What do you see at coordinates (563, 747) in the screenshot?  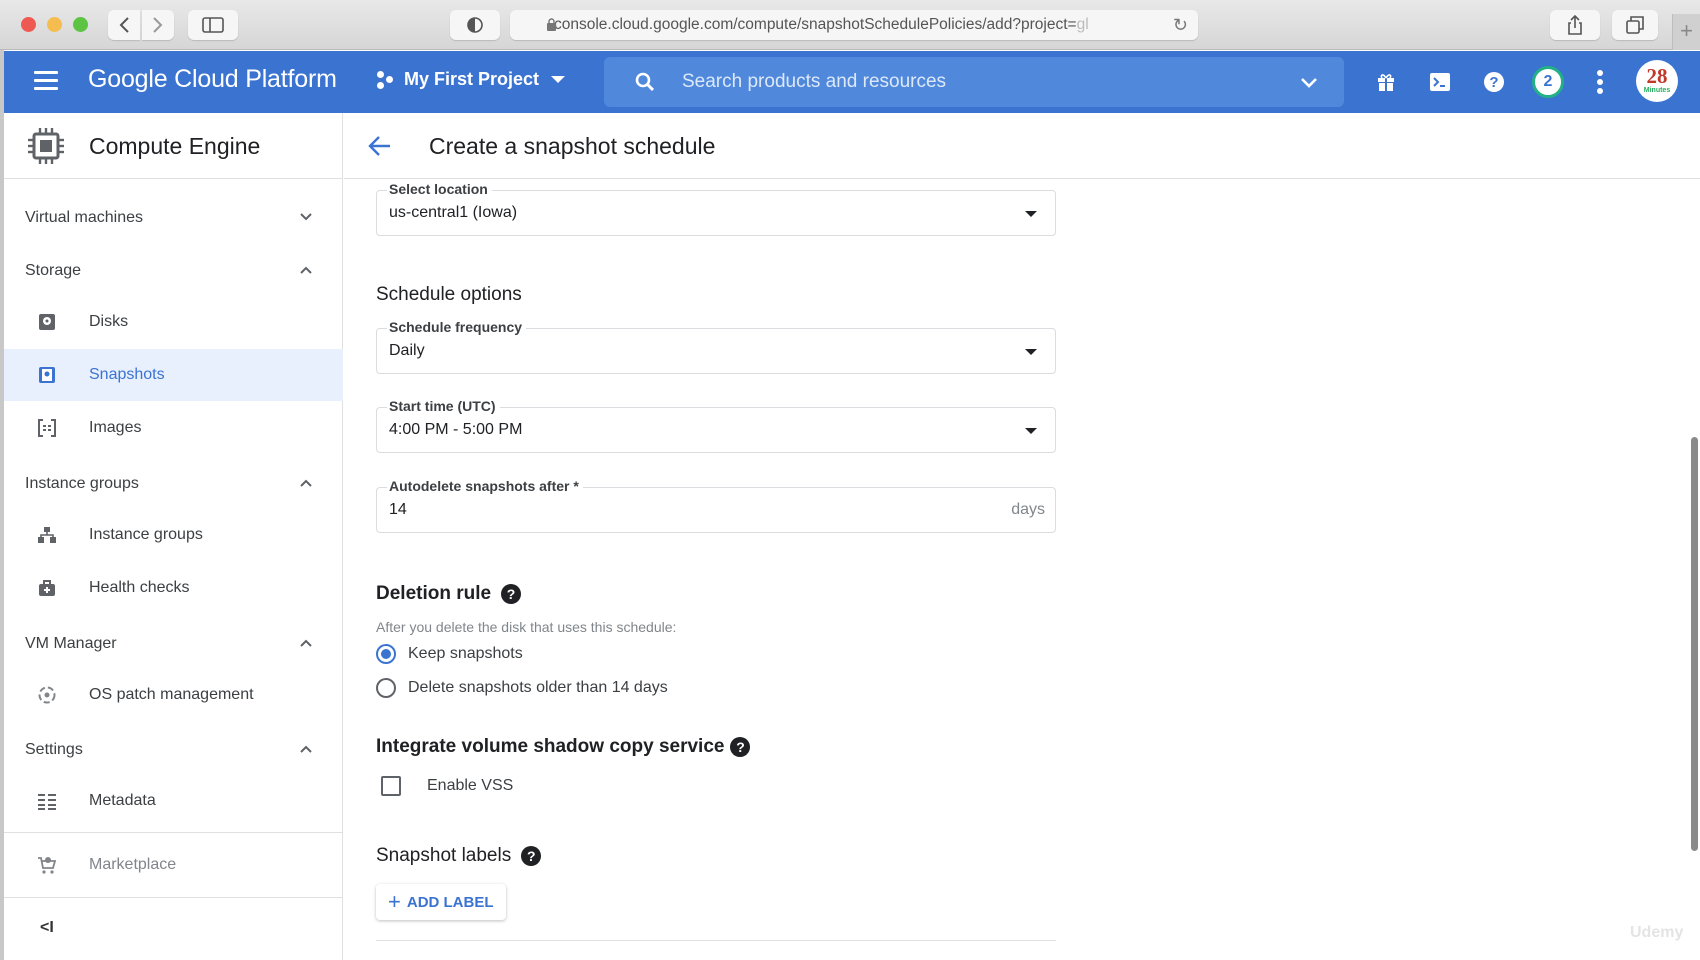 I see `vss-heading: Integrate volume shadow copy service ?` at bounding box center [563, 747].